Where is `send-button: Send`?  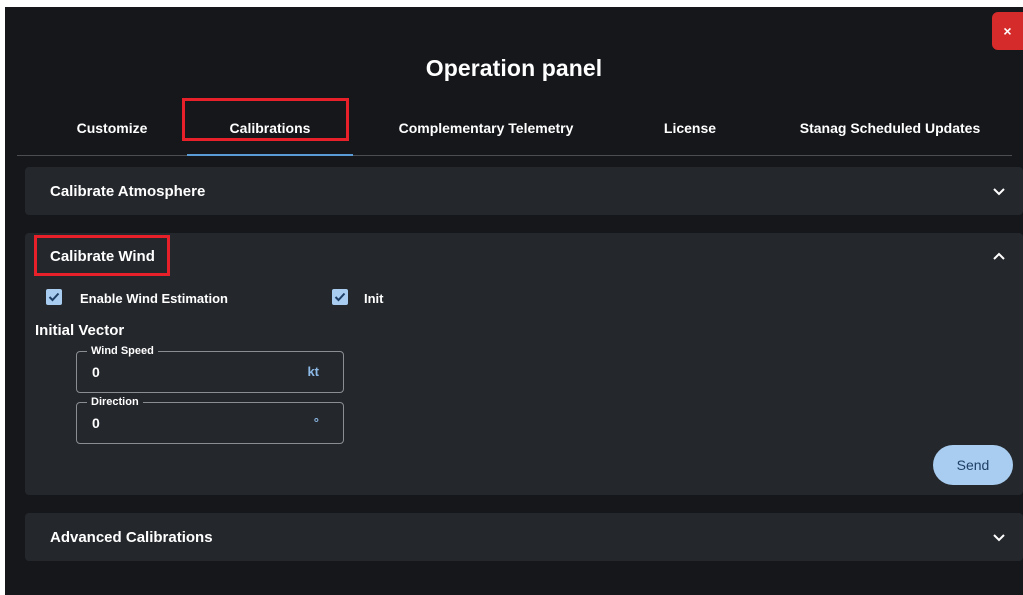 send-button: Send is located at coordinates (973, 465).